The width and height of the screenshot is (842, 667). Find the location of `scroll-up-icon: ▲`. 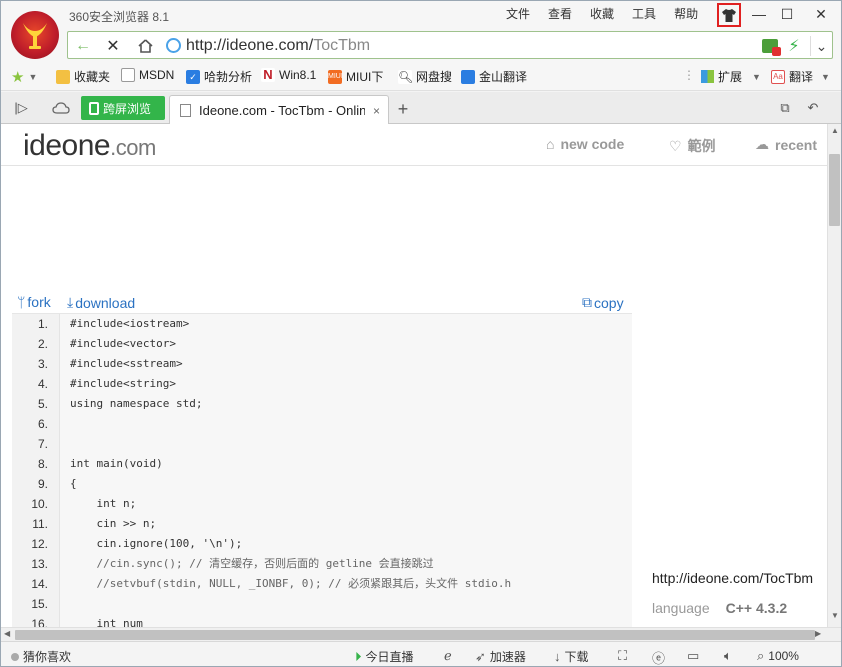

scroll-up-icon: ▲ is located at coordinates (835, 130).